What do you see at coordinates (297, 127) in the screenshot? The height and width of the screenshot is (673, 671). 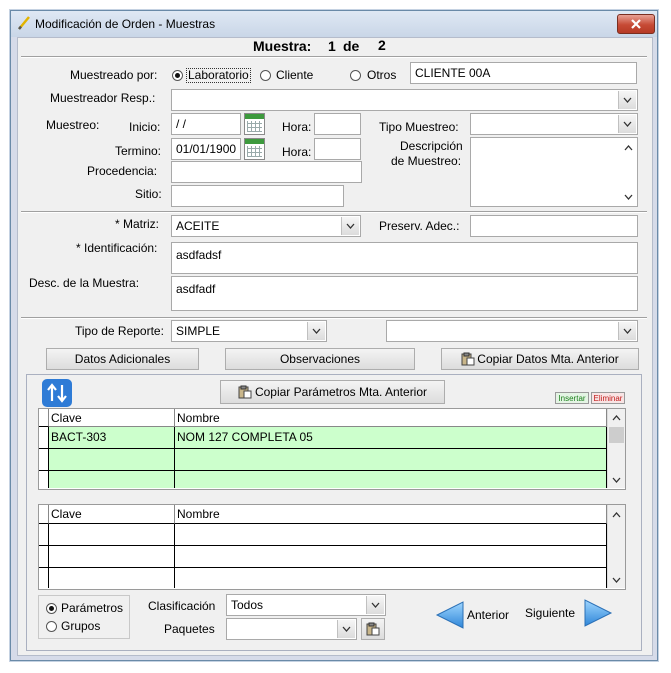 I see `hora-inicio-label: Hora:` at bounding box center [297, 127].